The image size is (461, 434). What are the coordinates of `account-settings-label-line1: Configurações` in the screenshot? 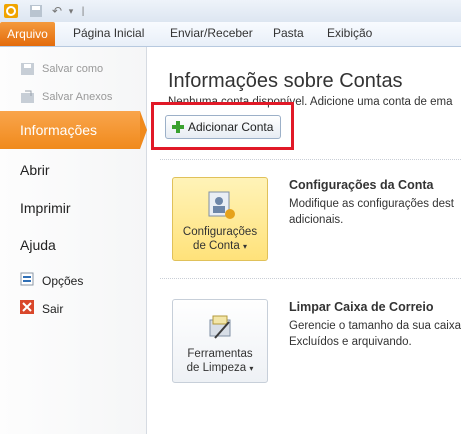 It's located at (220, 232).